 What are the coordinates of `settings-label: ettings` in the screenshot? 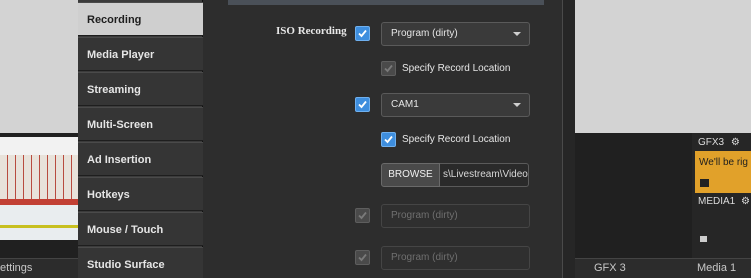 It's located at (16, 268).